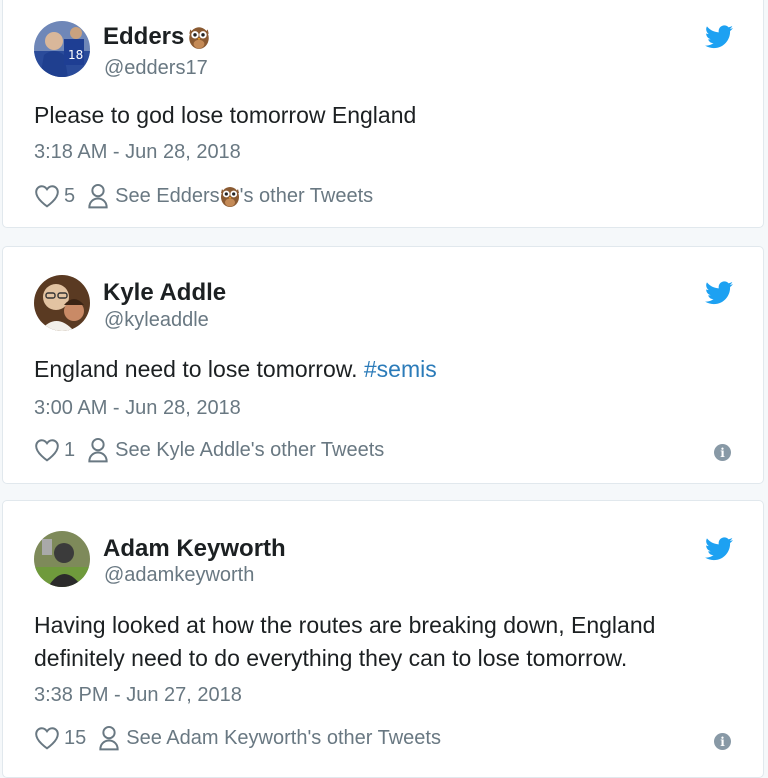  What do you see at coordinates (69, 450) in the screenshot?
I see `like-count: 1` at bounding box center [69, 450].